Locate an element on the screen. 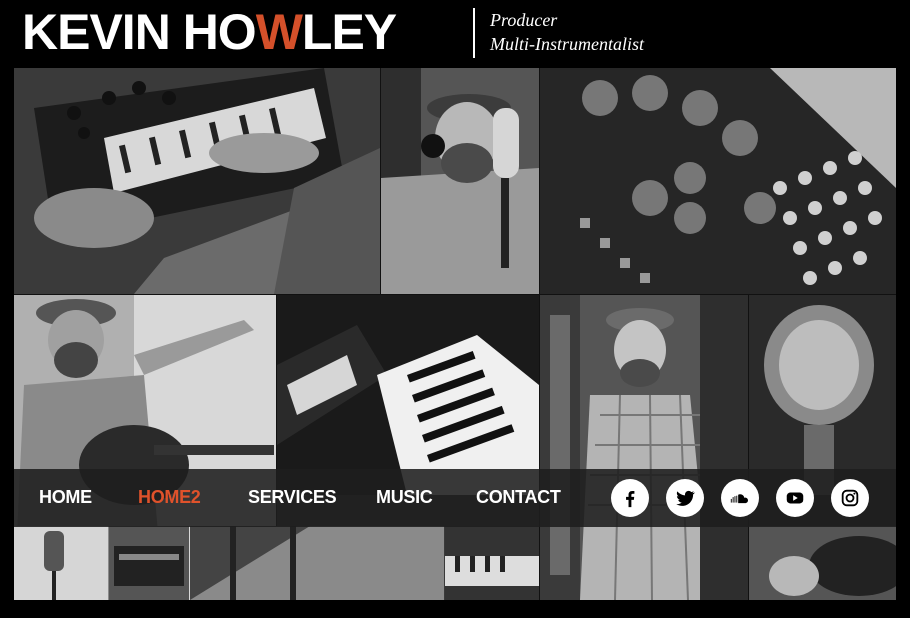 The height and width of the screenshot is (618, 910). logo-text-1: KEVIN HO is located at coordinates (139, 32).